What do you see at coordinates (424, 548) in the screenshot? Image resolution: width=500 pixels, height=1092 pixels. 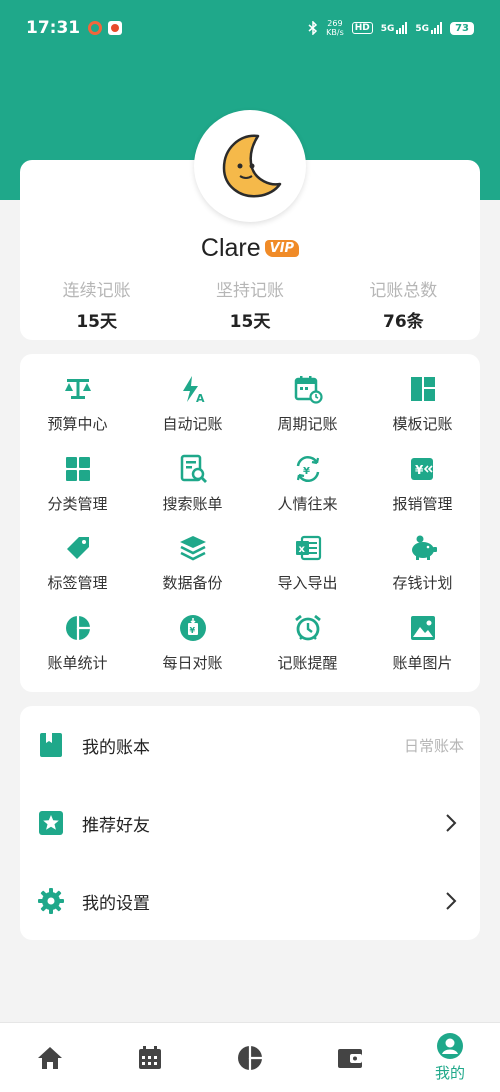 I see `piggy-bank-icon` at bounding box center [424, 548].